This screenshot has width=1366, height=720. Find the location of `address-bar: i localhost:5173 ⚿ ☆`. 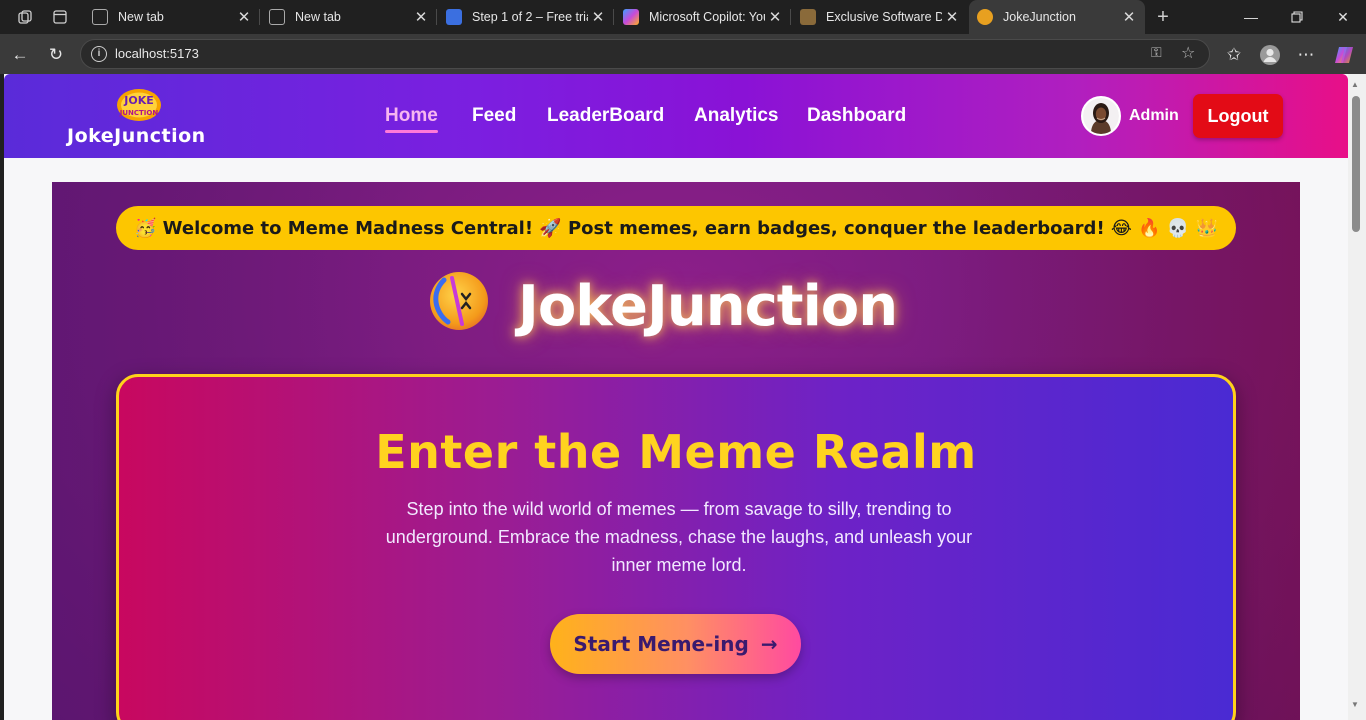

address-bar: i localhost:5173 ⚿ ☆ is located at coordinates (645, 54).